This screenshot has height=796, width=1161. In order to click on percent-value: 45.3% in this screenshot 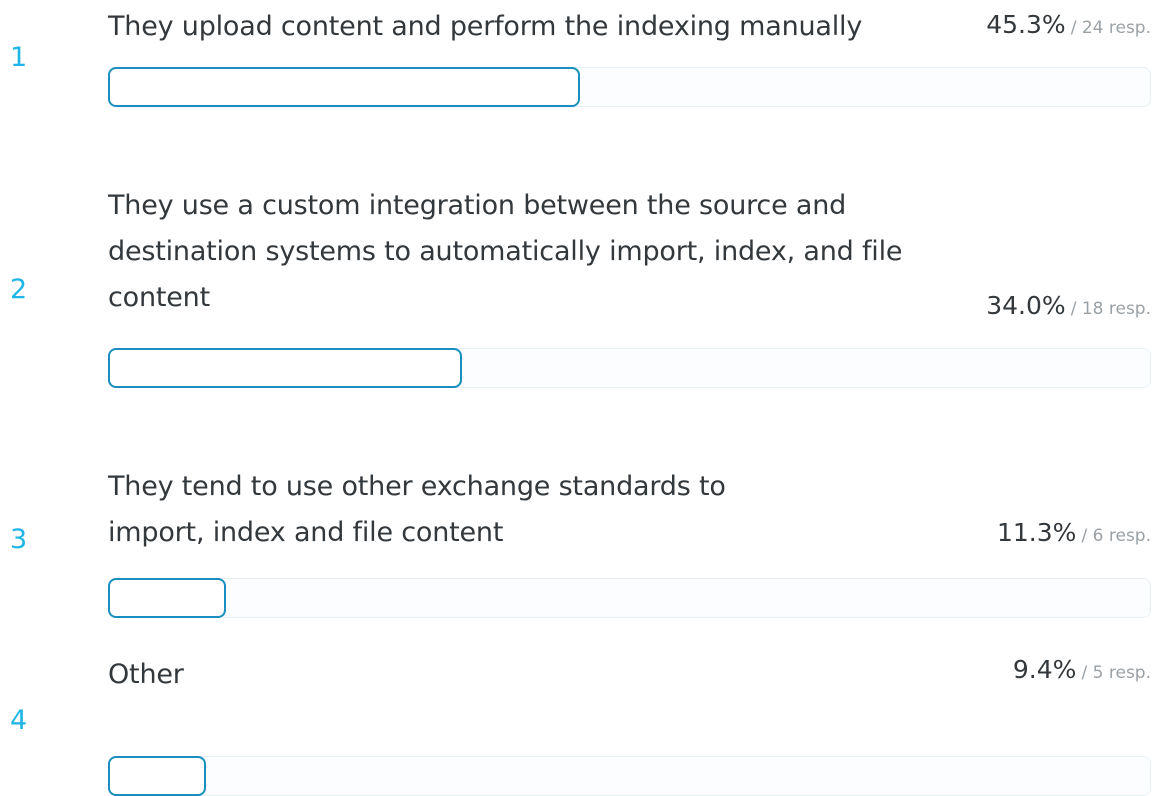, I will do `click(1026, 24)`.